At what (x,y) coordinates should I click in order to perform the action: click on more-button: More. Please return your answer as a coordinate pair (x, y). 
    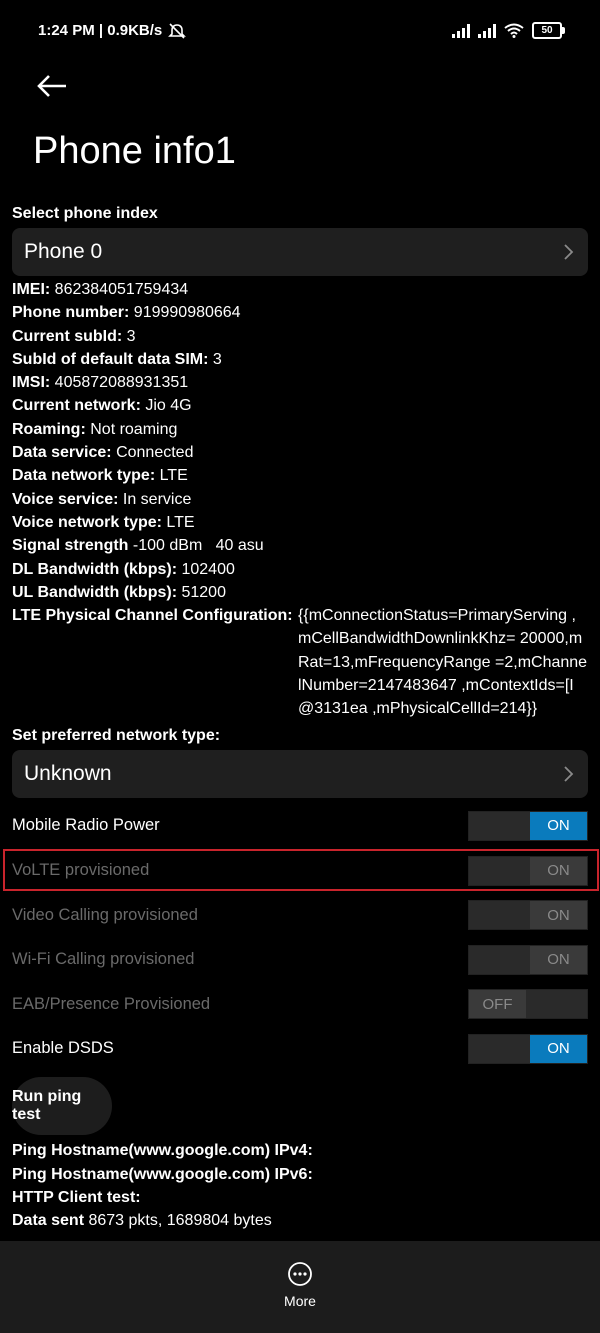
    Looking at the image, I should click on (300, 1285).